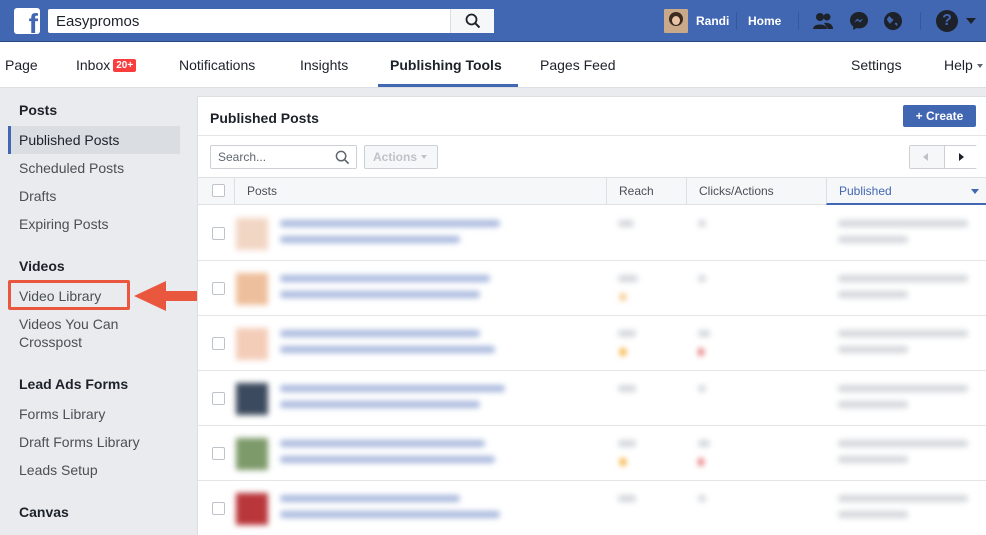 The image size is (986, 535). I want to click on globe-notifications-icon, so click(893, 21).